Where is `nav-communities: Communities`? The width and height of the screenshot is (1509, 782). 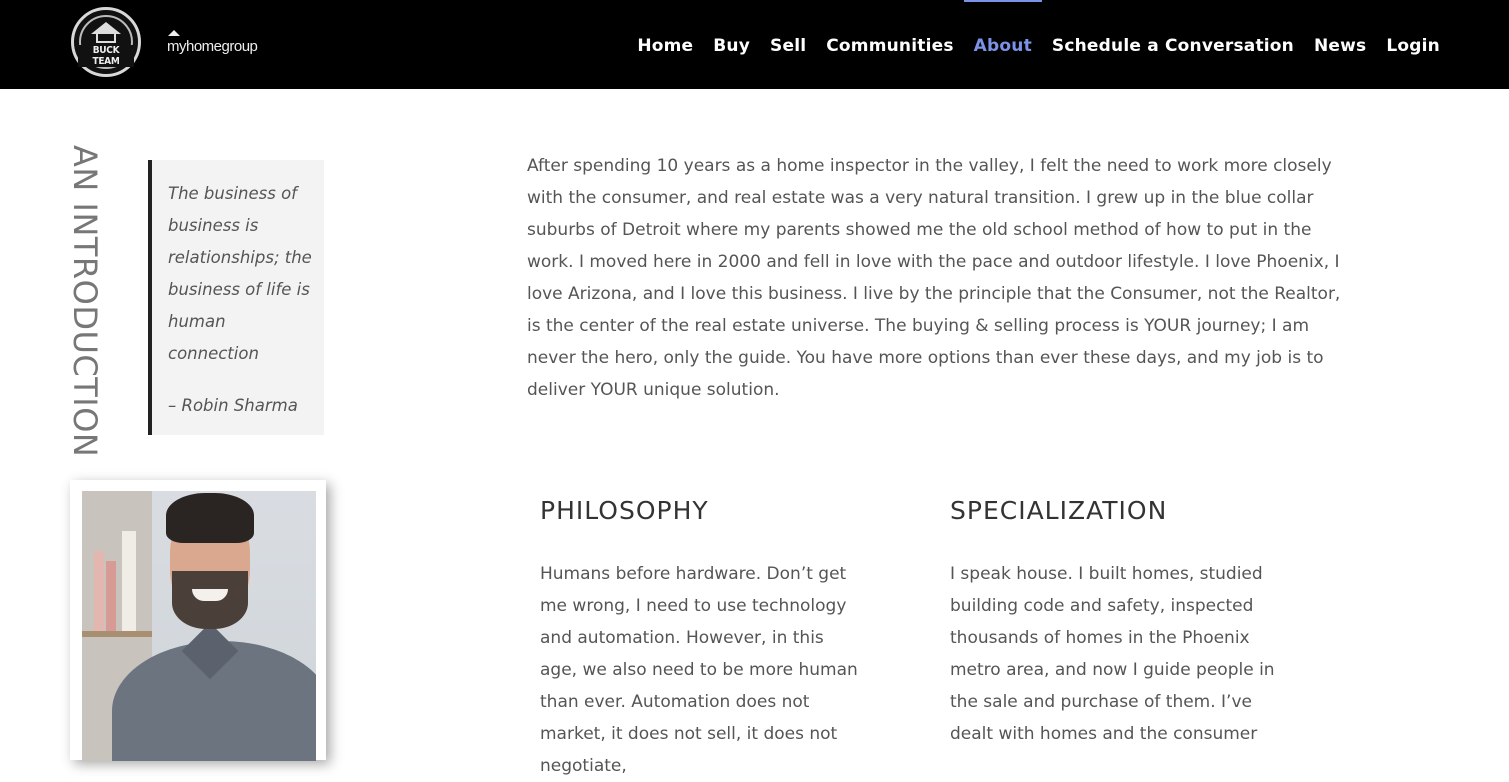 nav-communities: Communities is located at coordinates (889, 46).